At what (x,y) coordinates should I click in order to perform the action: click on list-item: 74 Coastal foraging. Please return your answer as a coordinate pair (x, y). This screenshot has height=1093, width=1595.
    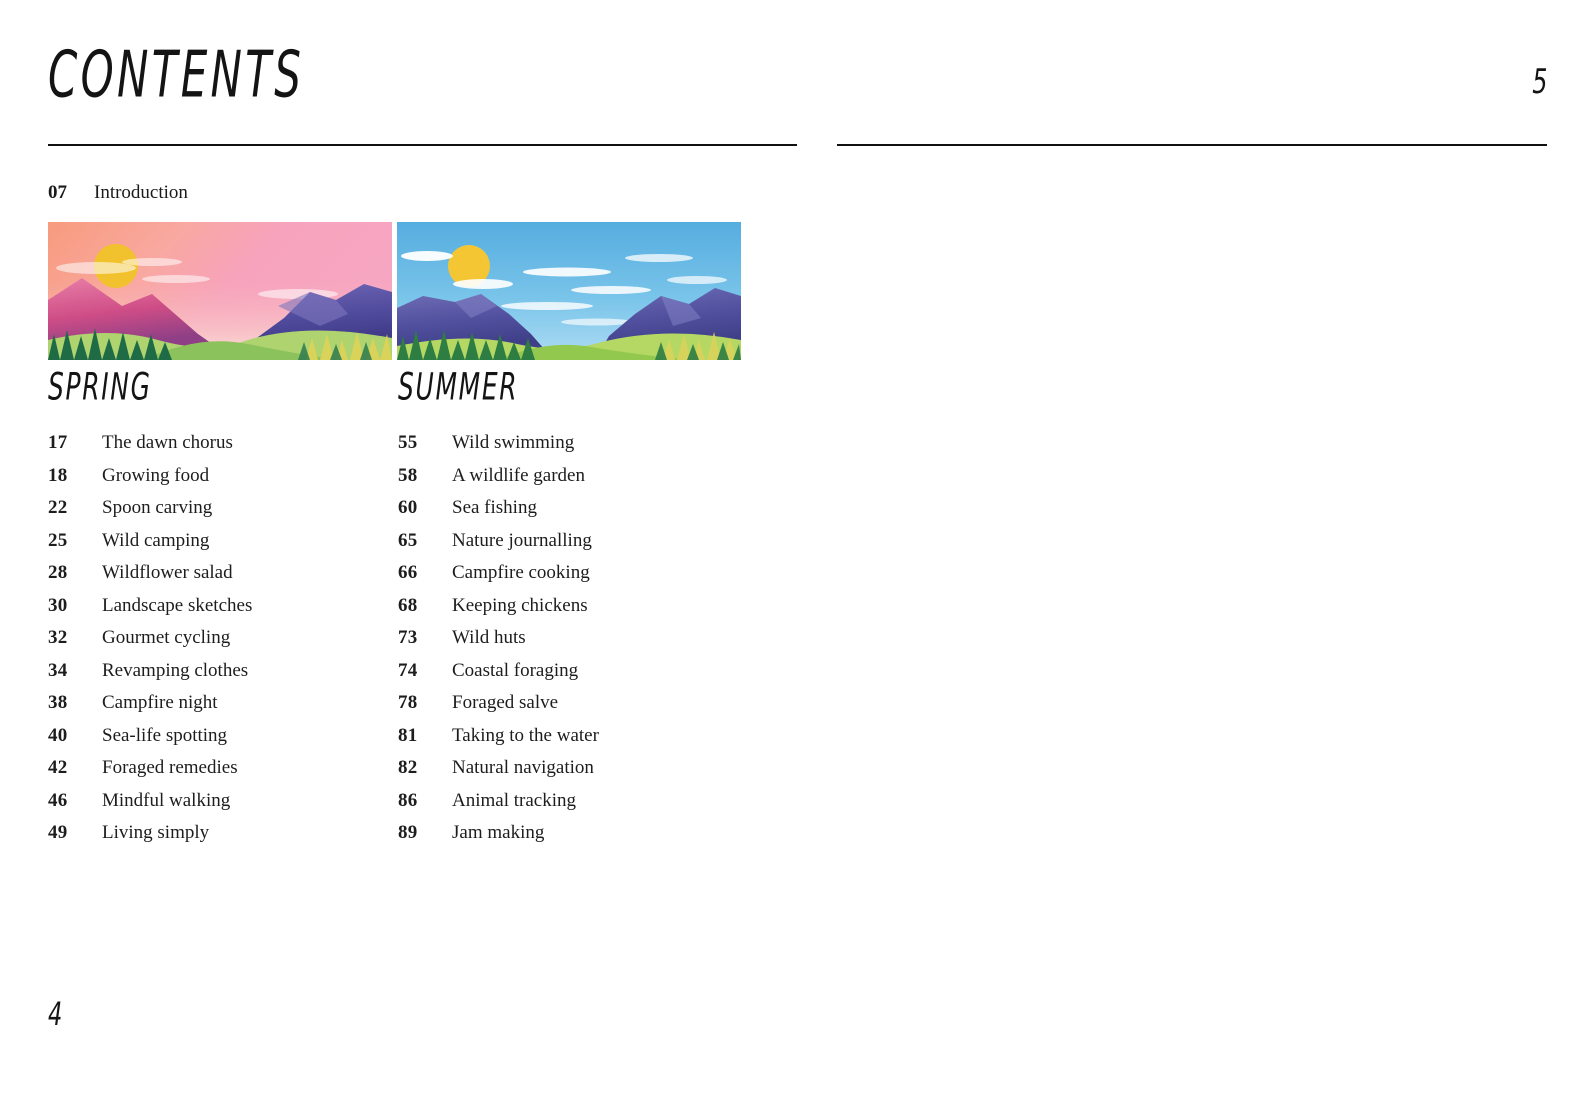
    Looking at the image, I should click on (573, 676).